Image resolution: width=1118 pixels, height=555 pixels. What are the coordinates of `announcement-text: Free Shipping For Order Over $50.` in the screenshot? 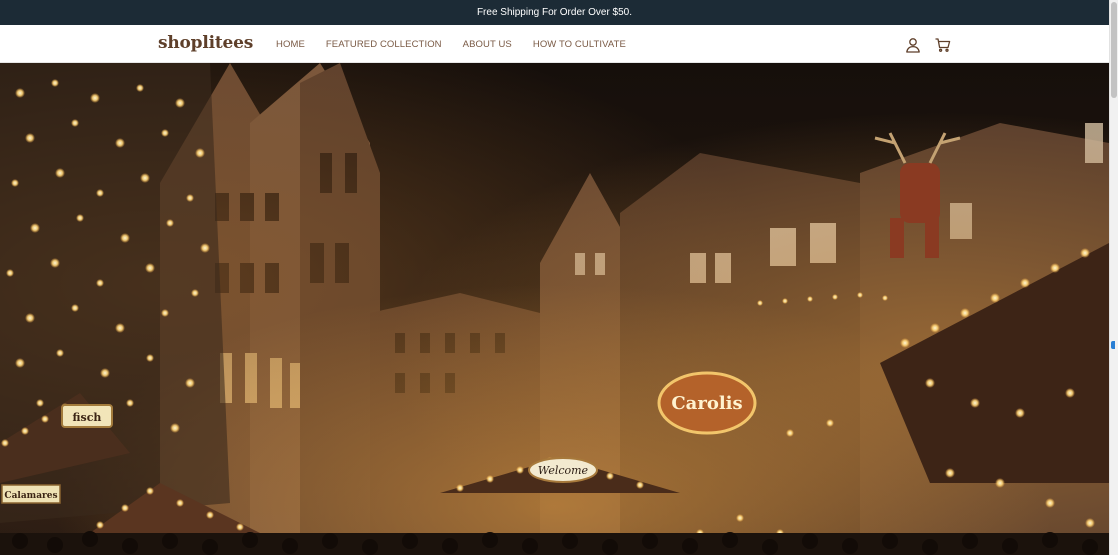 It's located at (554, 12).